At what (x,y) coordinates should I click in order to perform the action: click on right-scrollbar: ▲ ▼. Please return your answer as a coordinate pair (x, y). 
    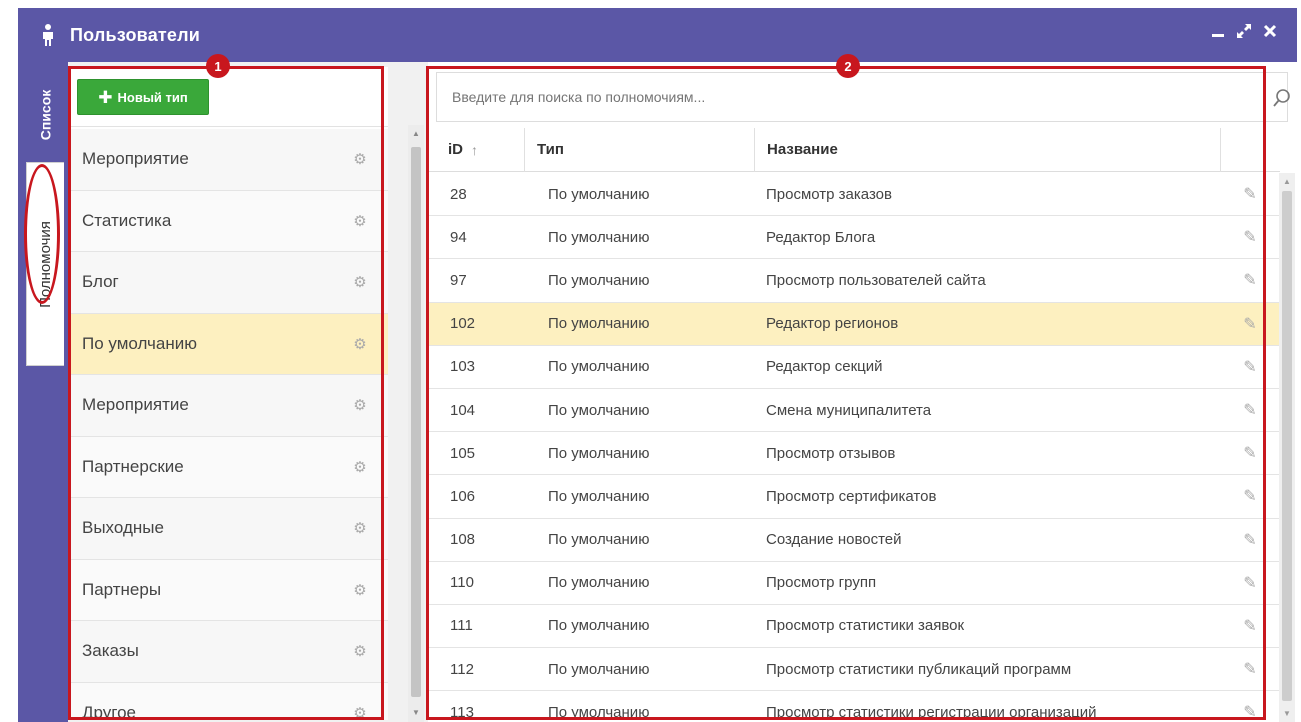
    Looking at the image, I should click on (1287, 447).